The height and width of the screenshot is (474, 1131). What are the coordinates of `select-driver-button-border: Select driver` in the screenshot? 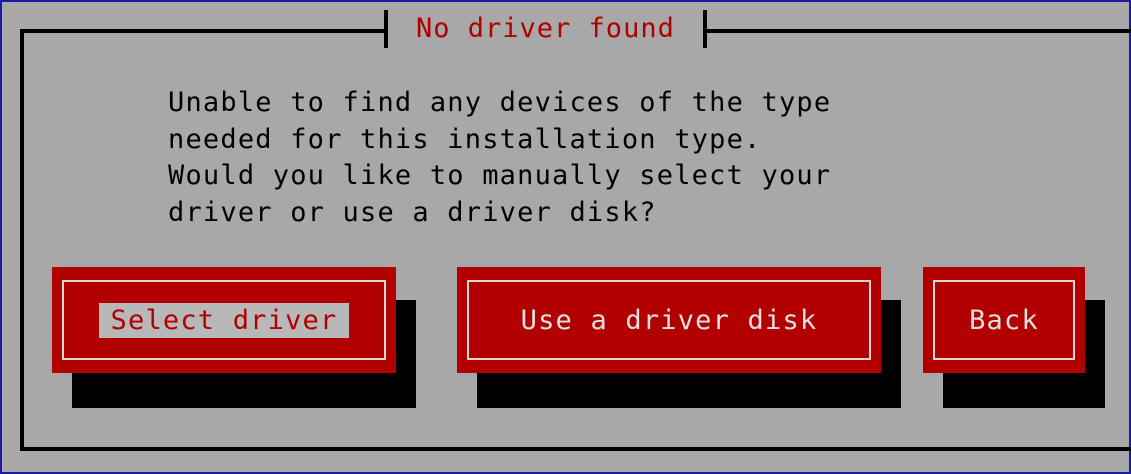 It's located at (224, 320).